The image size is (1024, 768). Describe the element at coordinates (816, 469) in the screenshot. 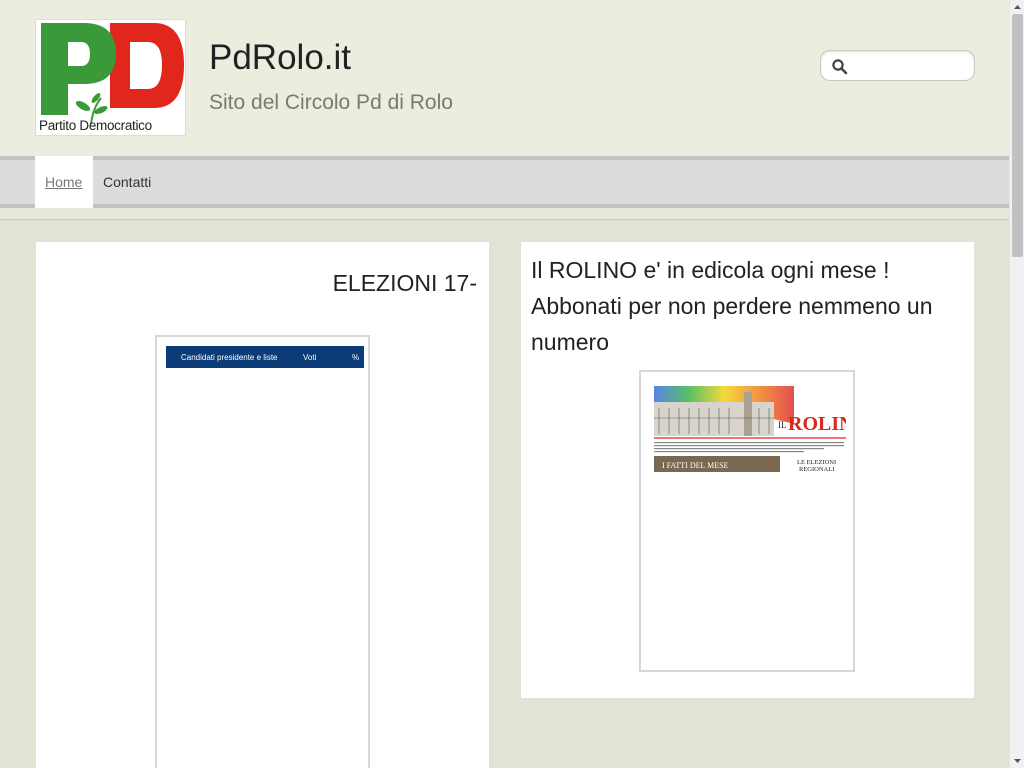

I see `svg-text: REGIONALI` at that location.